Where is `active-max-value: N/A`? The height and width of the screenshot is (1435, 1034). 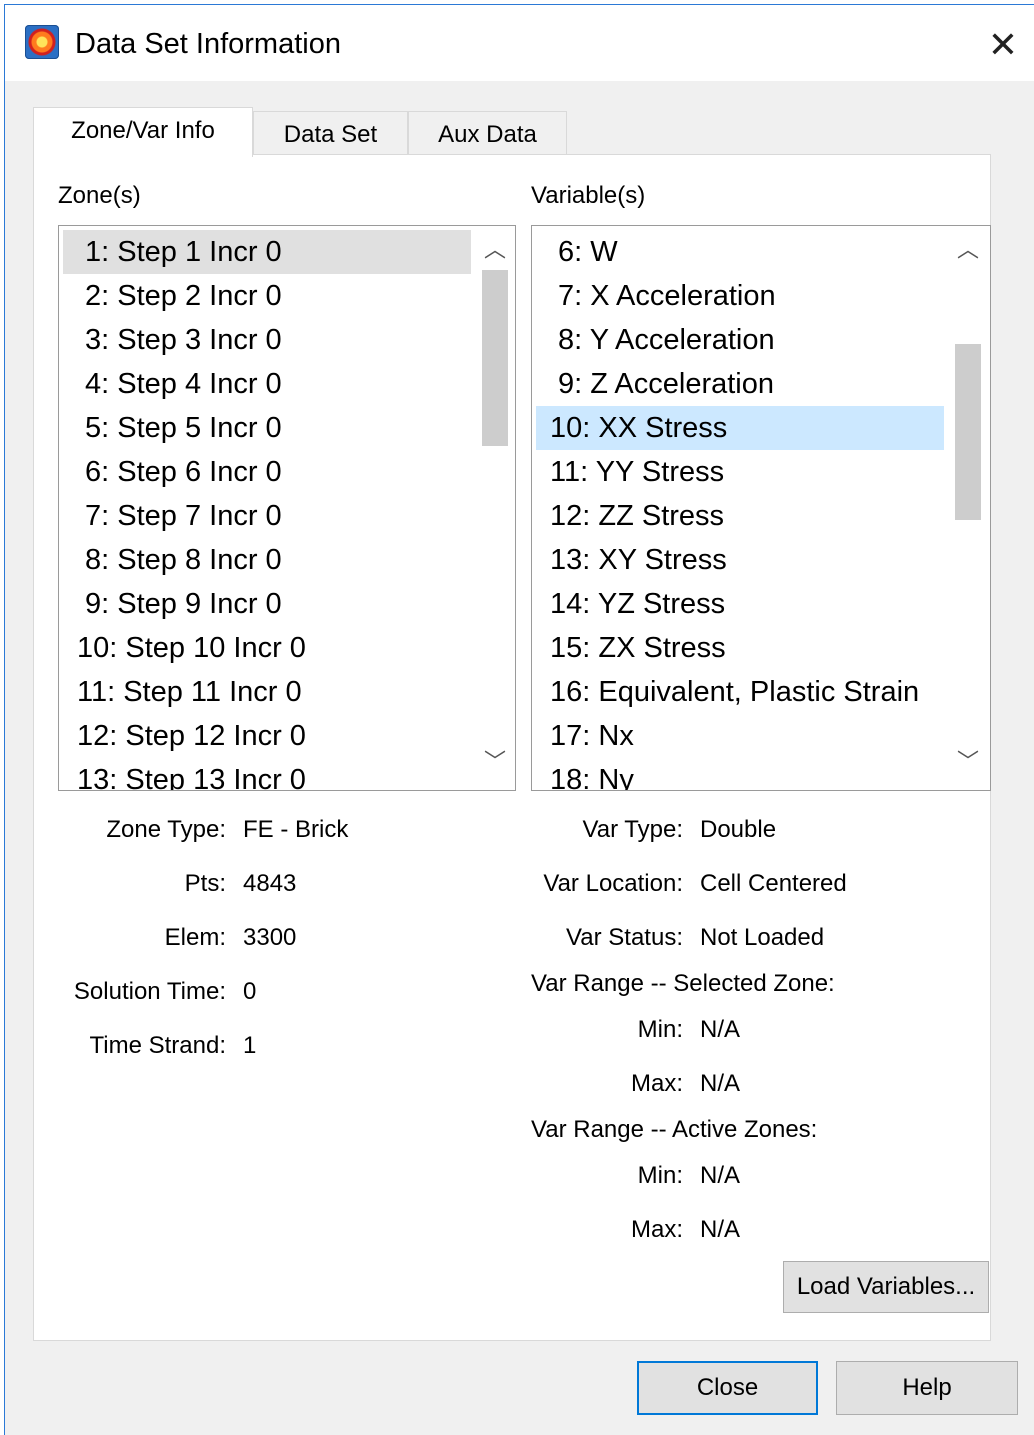
active-max-value: N/A is located at coordinates (720, 1229).